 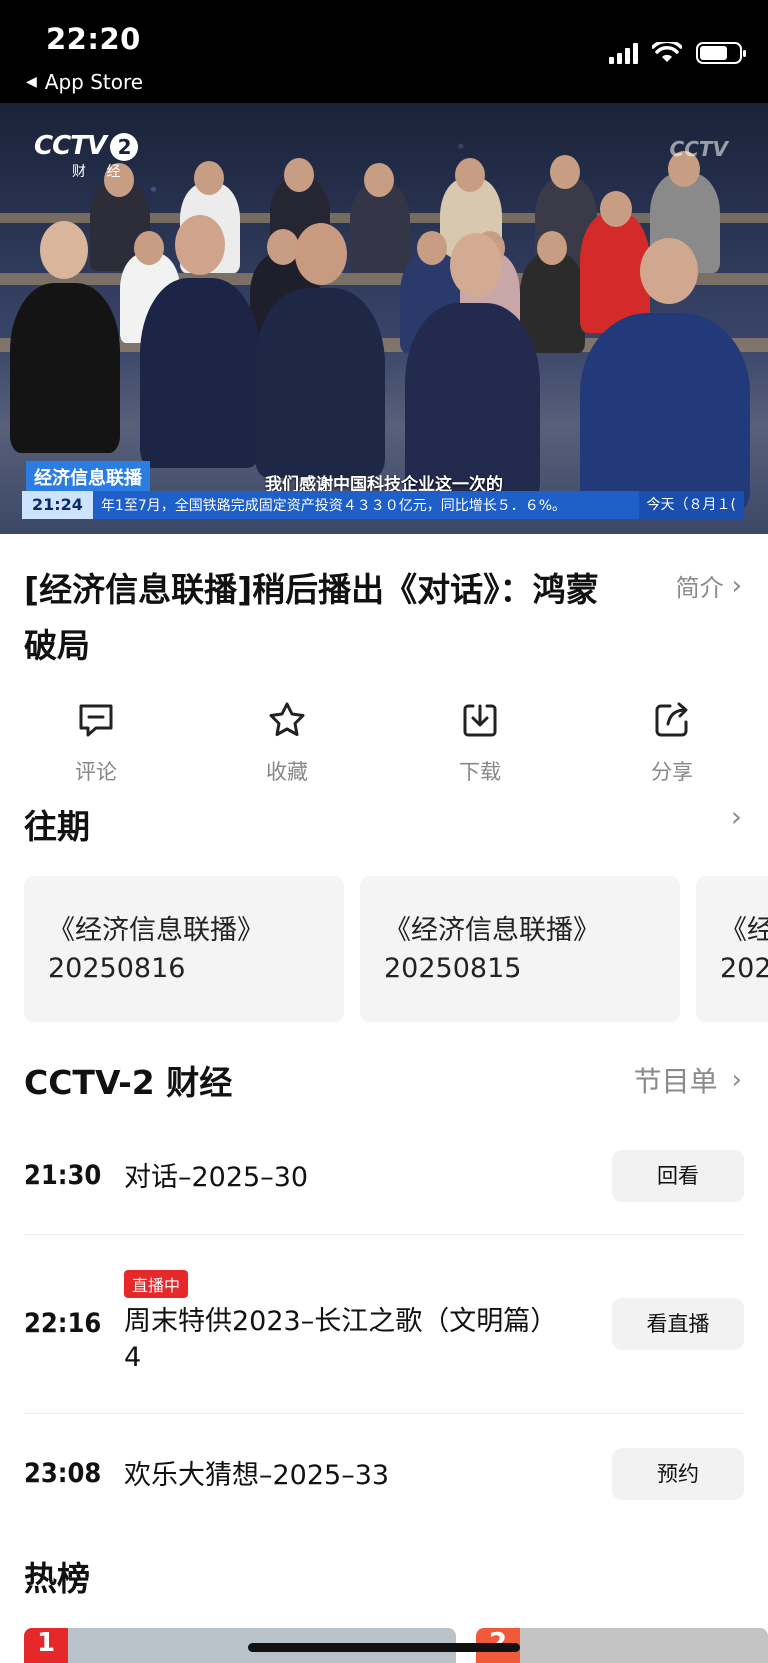 I want to click on battery-icon, so click(x=721, y=53).